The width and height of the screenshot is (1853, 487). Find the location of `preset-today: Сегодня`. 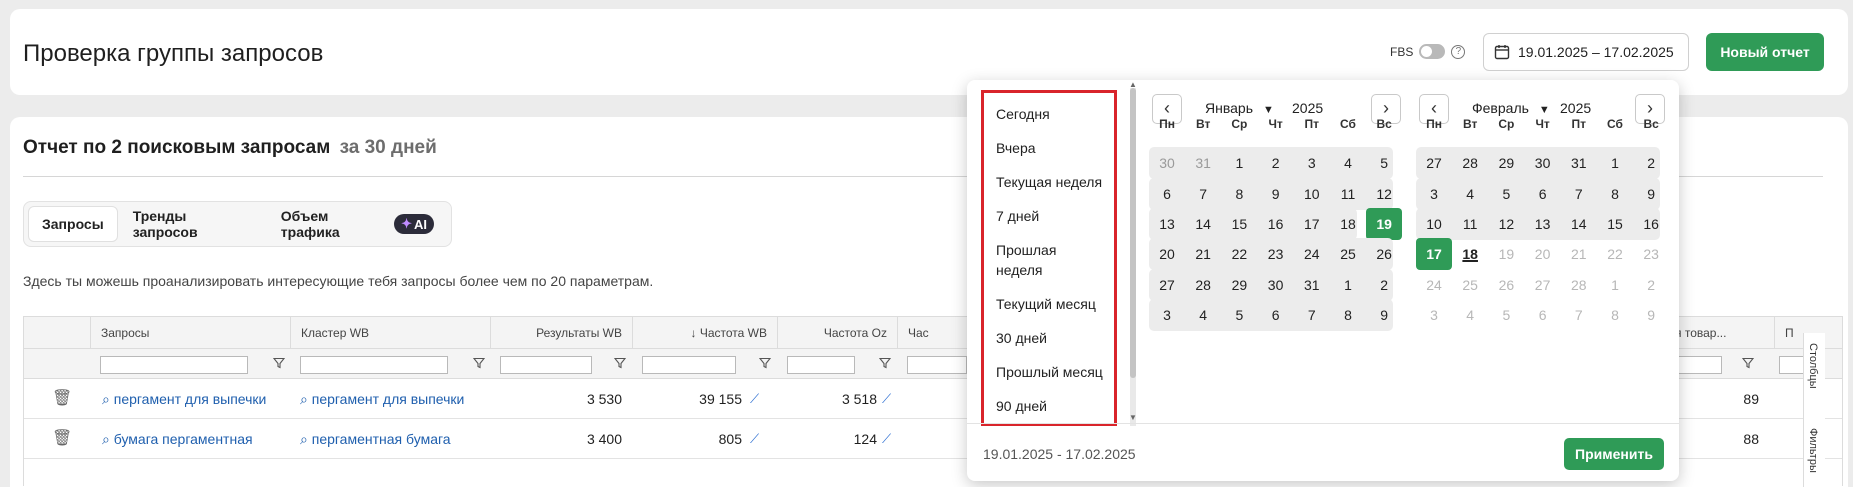

preset-today: Сегодня is located at coordinates (1023, 114).